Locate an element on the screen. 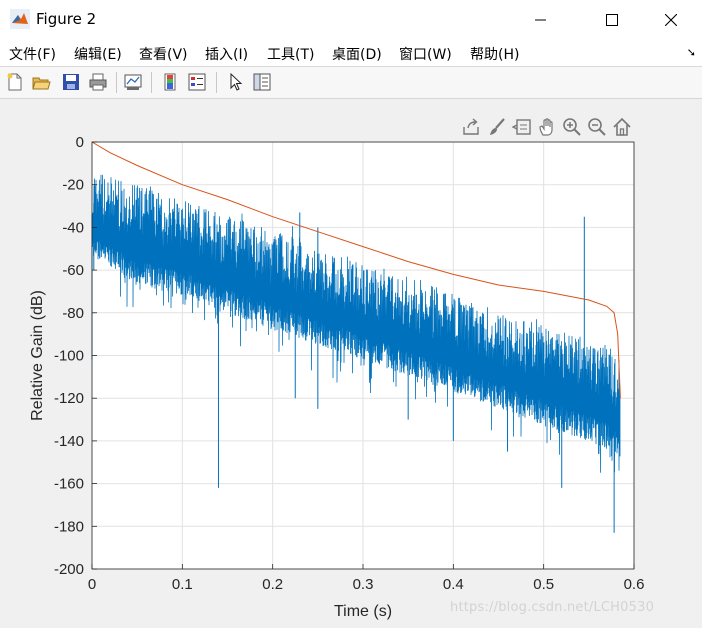 Image resolution: width=702 pixels, height=628 pixels. x-tick-label: 0.2 is located at coordinates (272, 584).